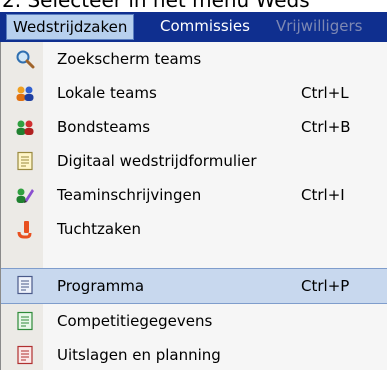 This screenshot has height=372, width=387. What do you see at coordinates (99, 229) in the screenshot?
I see `menu-item-label: Tuchtzaken` at bounding box center [99, 229].